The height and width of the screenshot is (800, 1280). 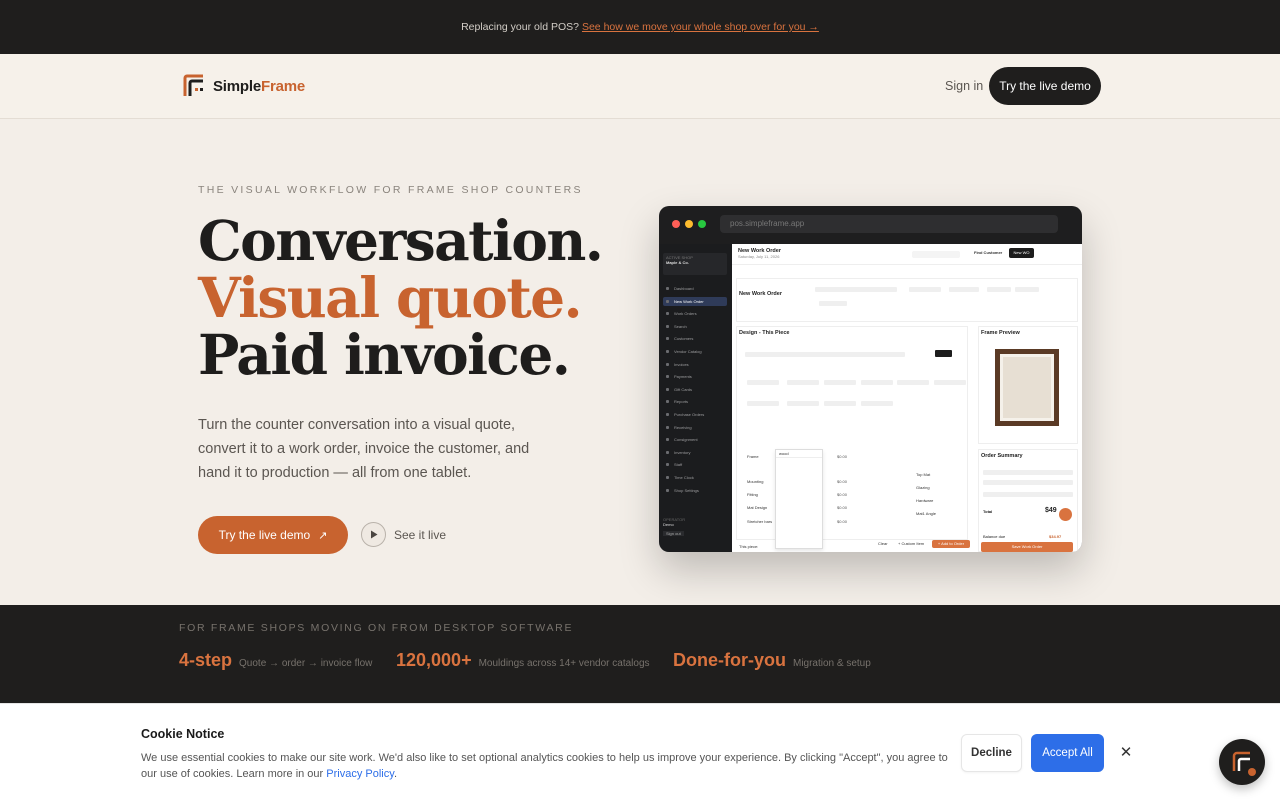 I want to click on play-icon, so click(x=373, y=534).